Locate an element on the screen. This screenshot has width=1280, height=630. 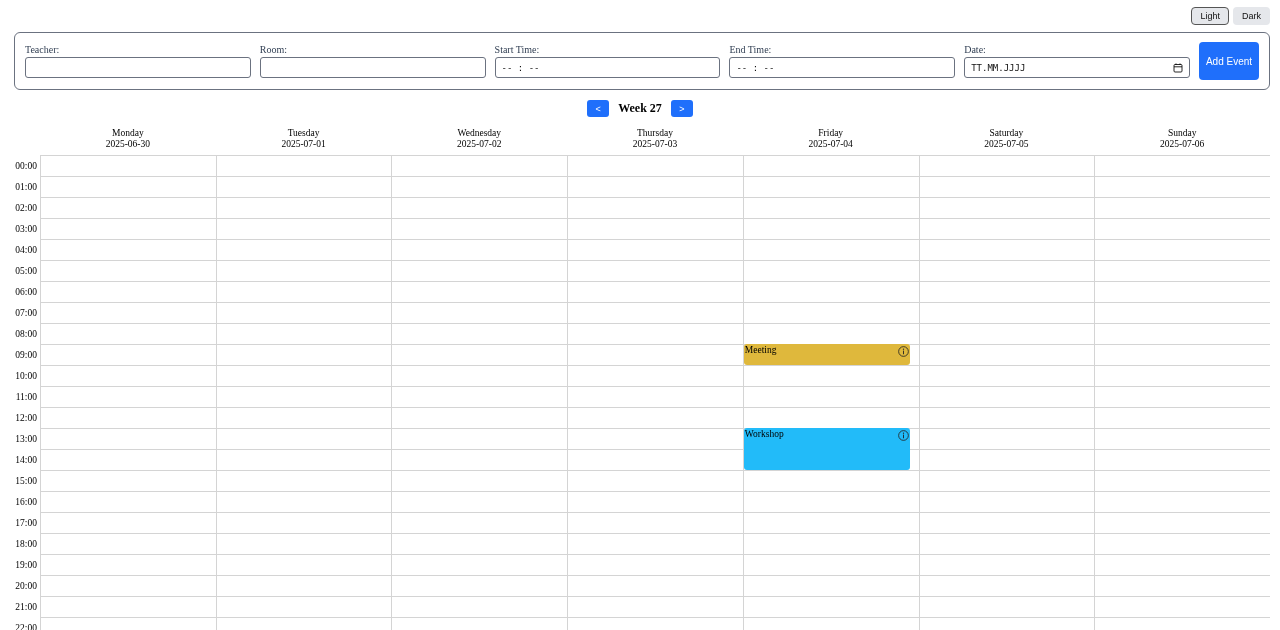
hour-label: 03:00 is located at coordinates (26, 228).